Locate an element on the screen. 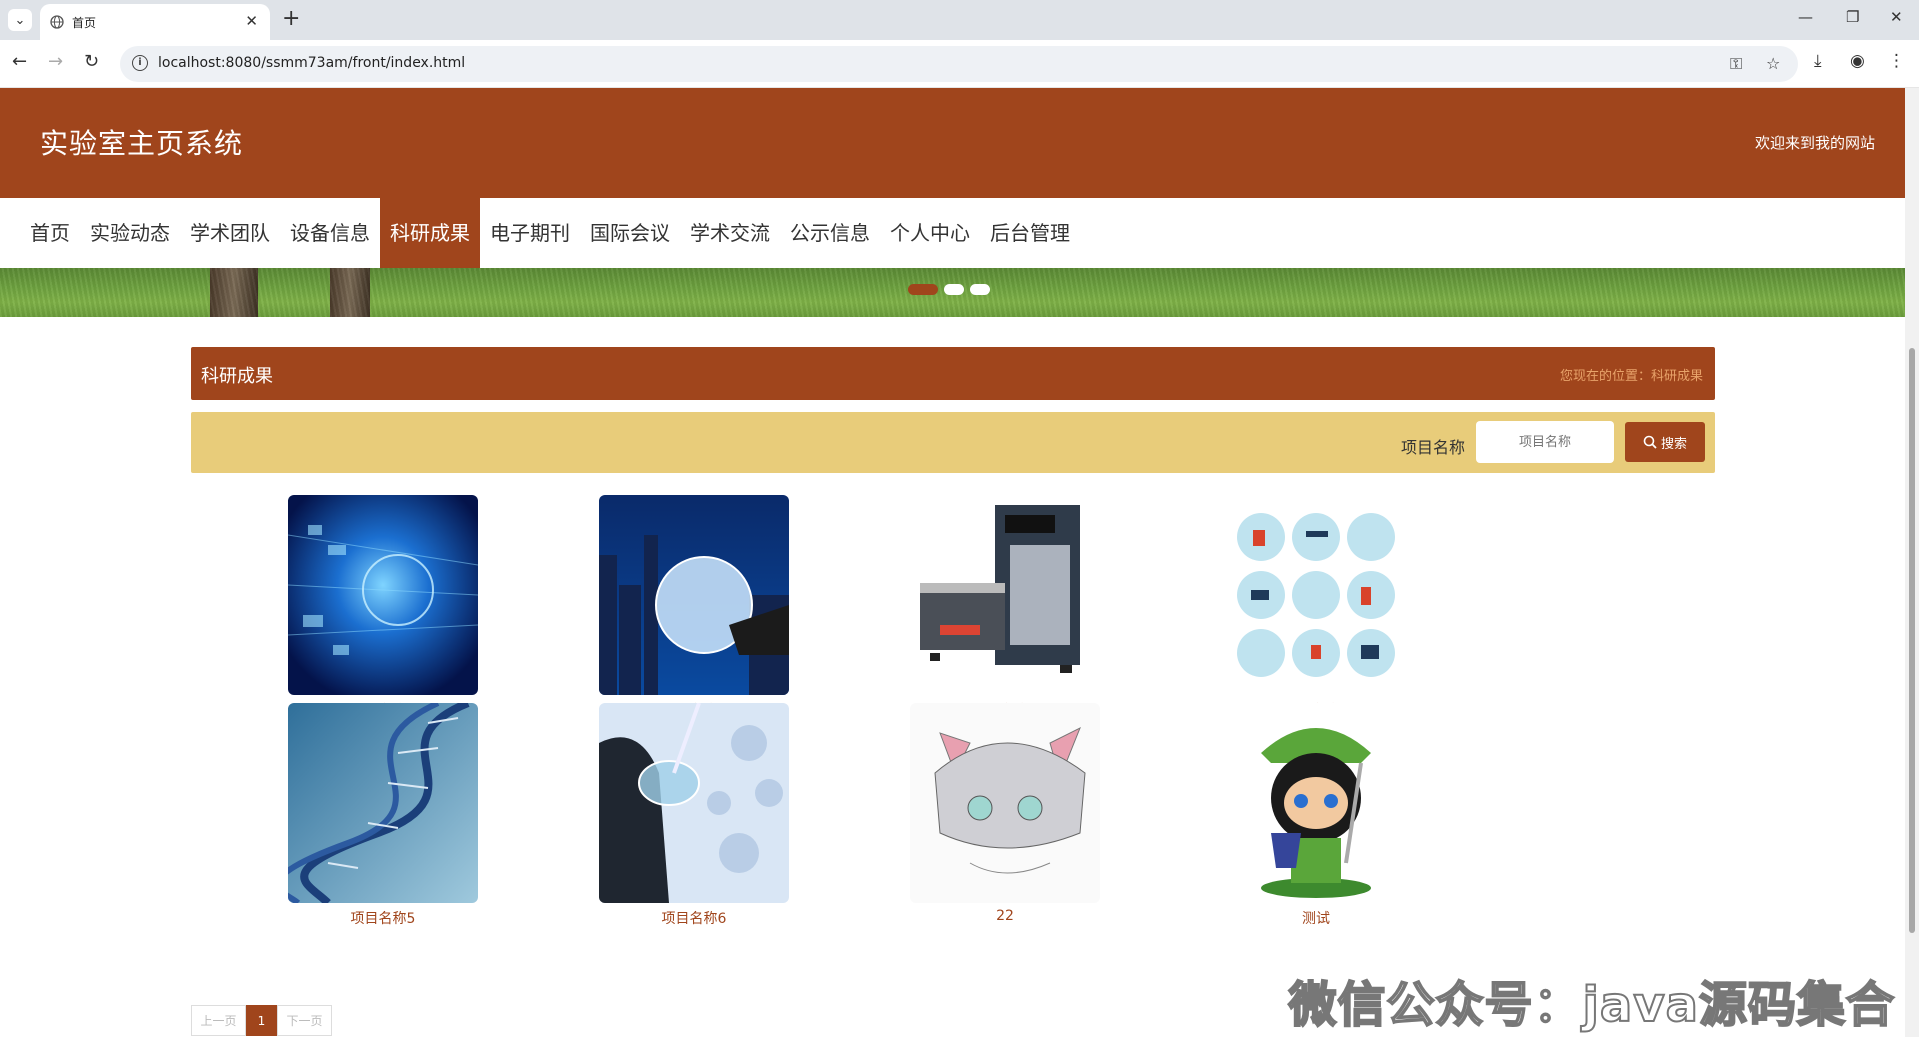  menu-icon: ⋮ is located at coordinates (1896, 61).